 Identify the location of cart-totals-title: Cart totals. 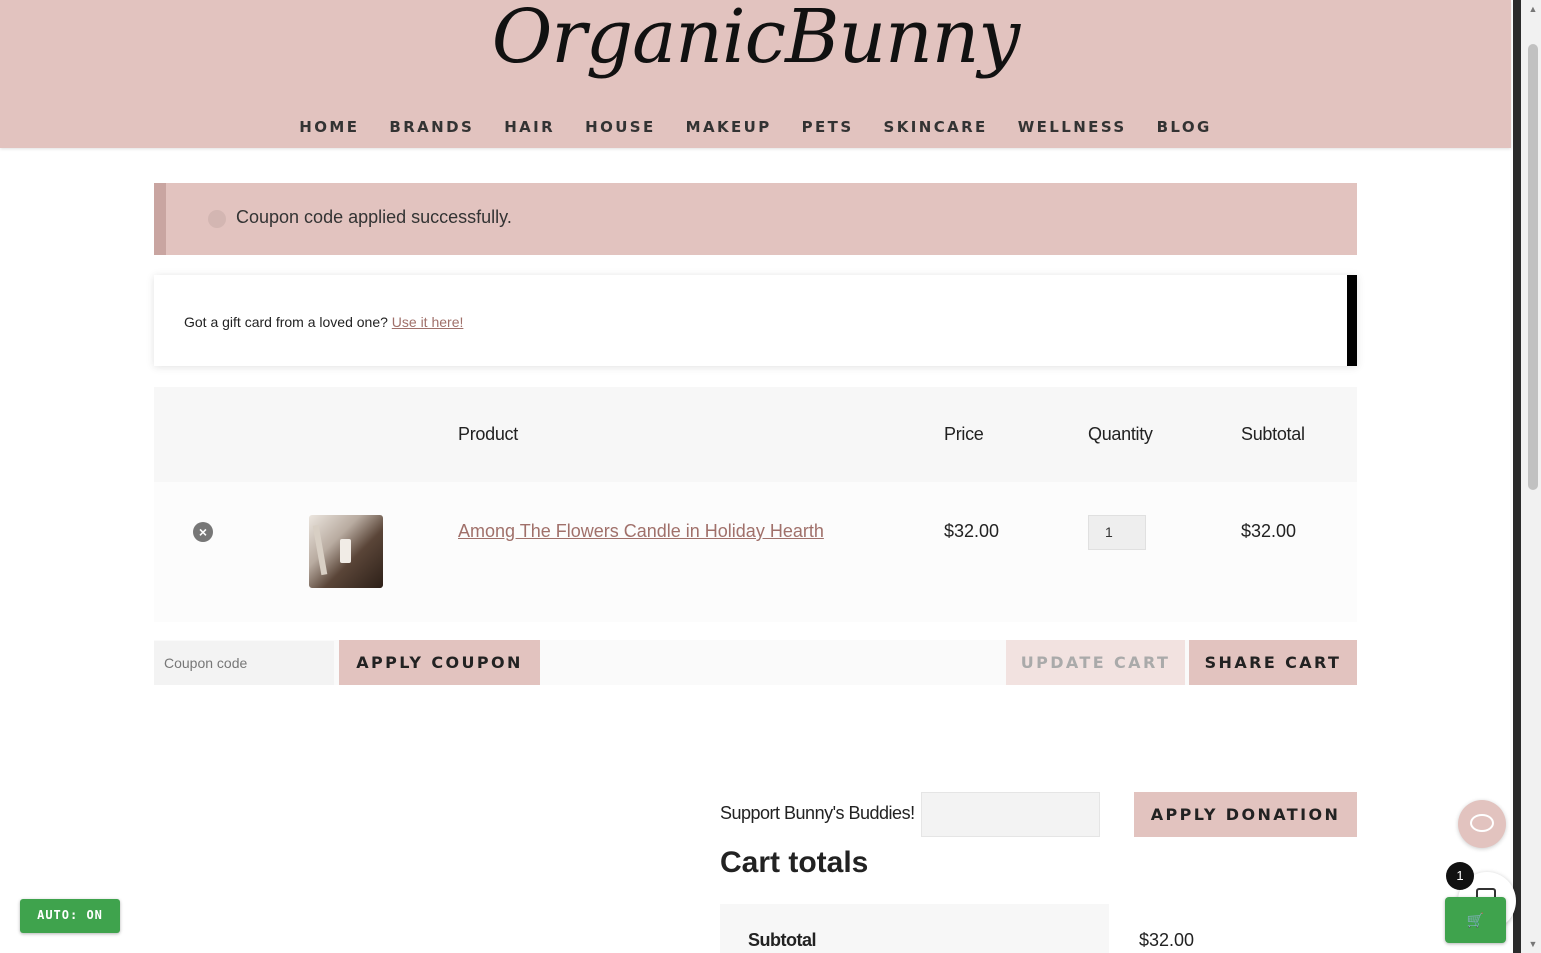
(794, 862).